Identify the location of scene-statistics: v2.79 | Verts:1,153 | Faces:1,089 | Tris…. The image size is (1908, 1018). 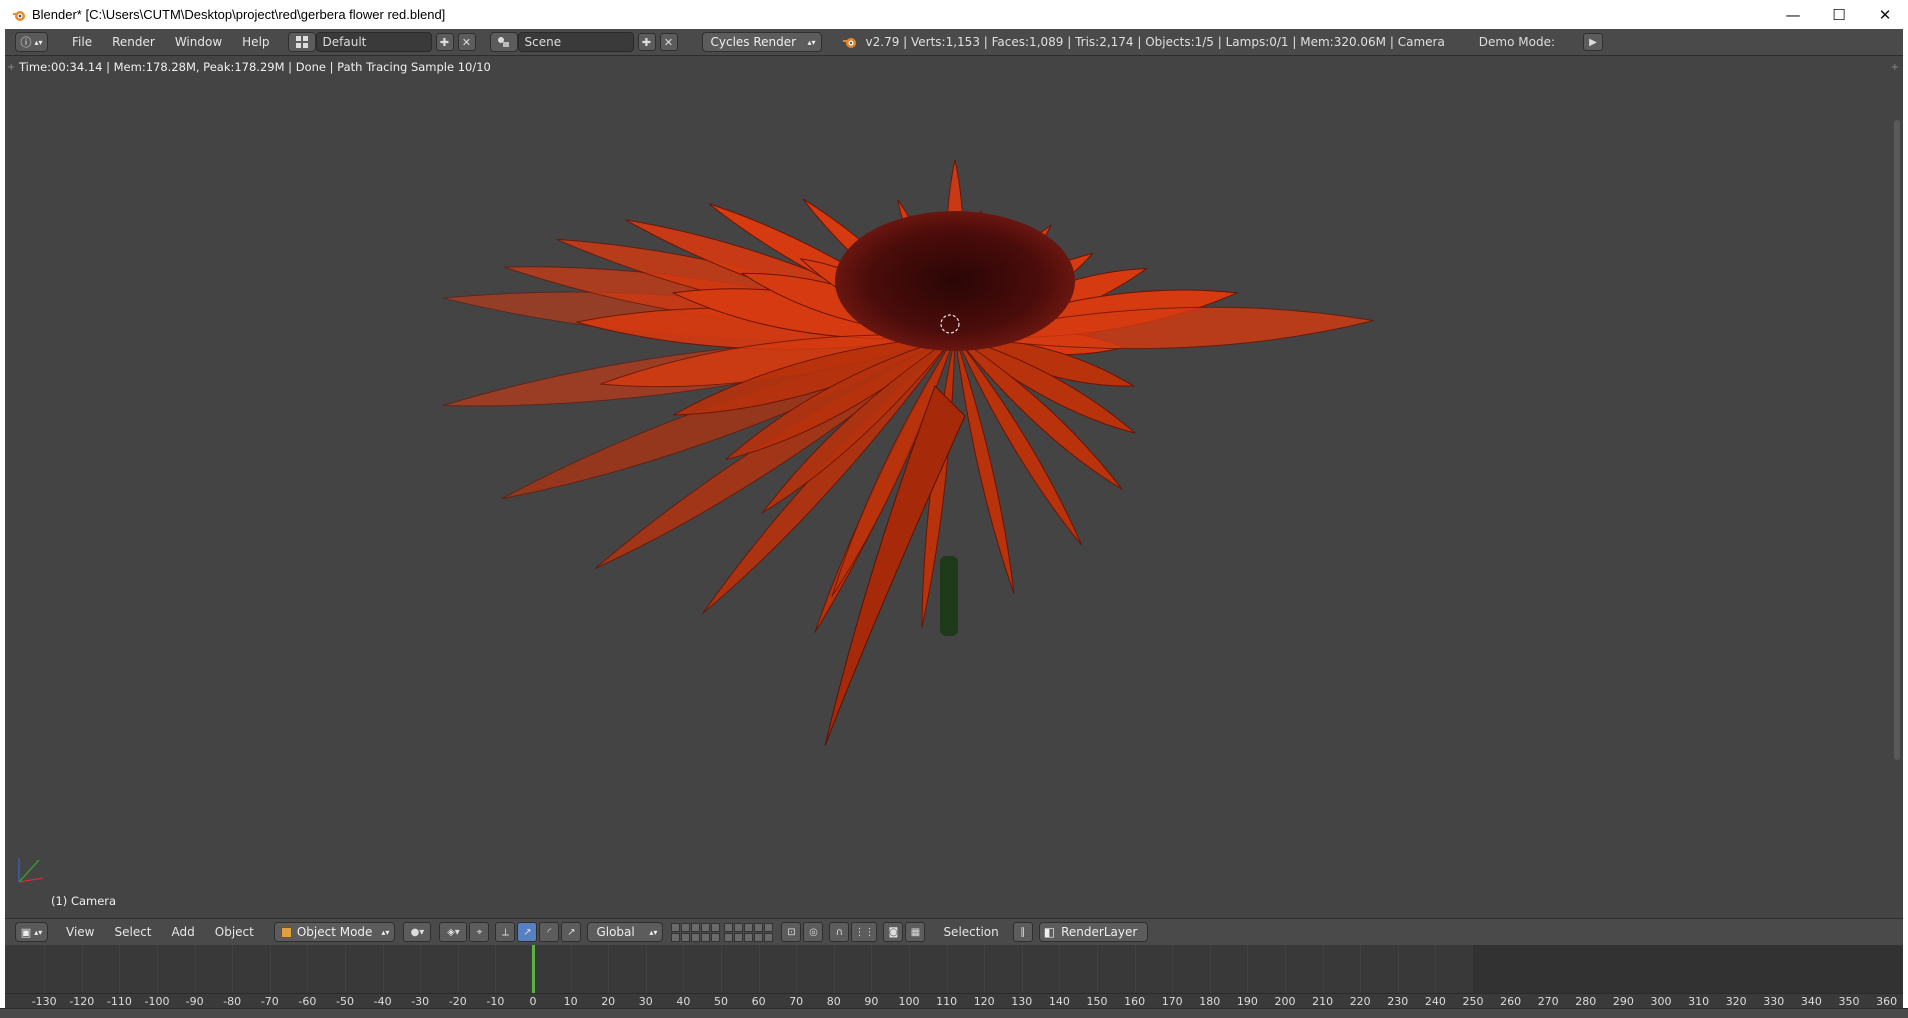
(1155, 42).